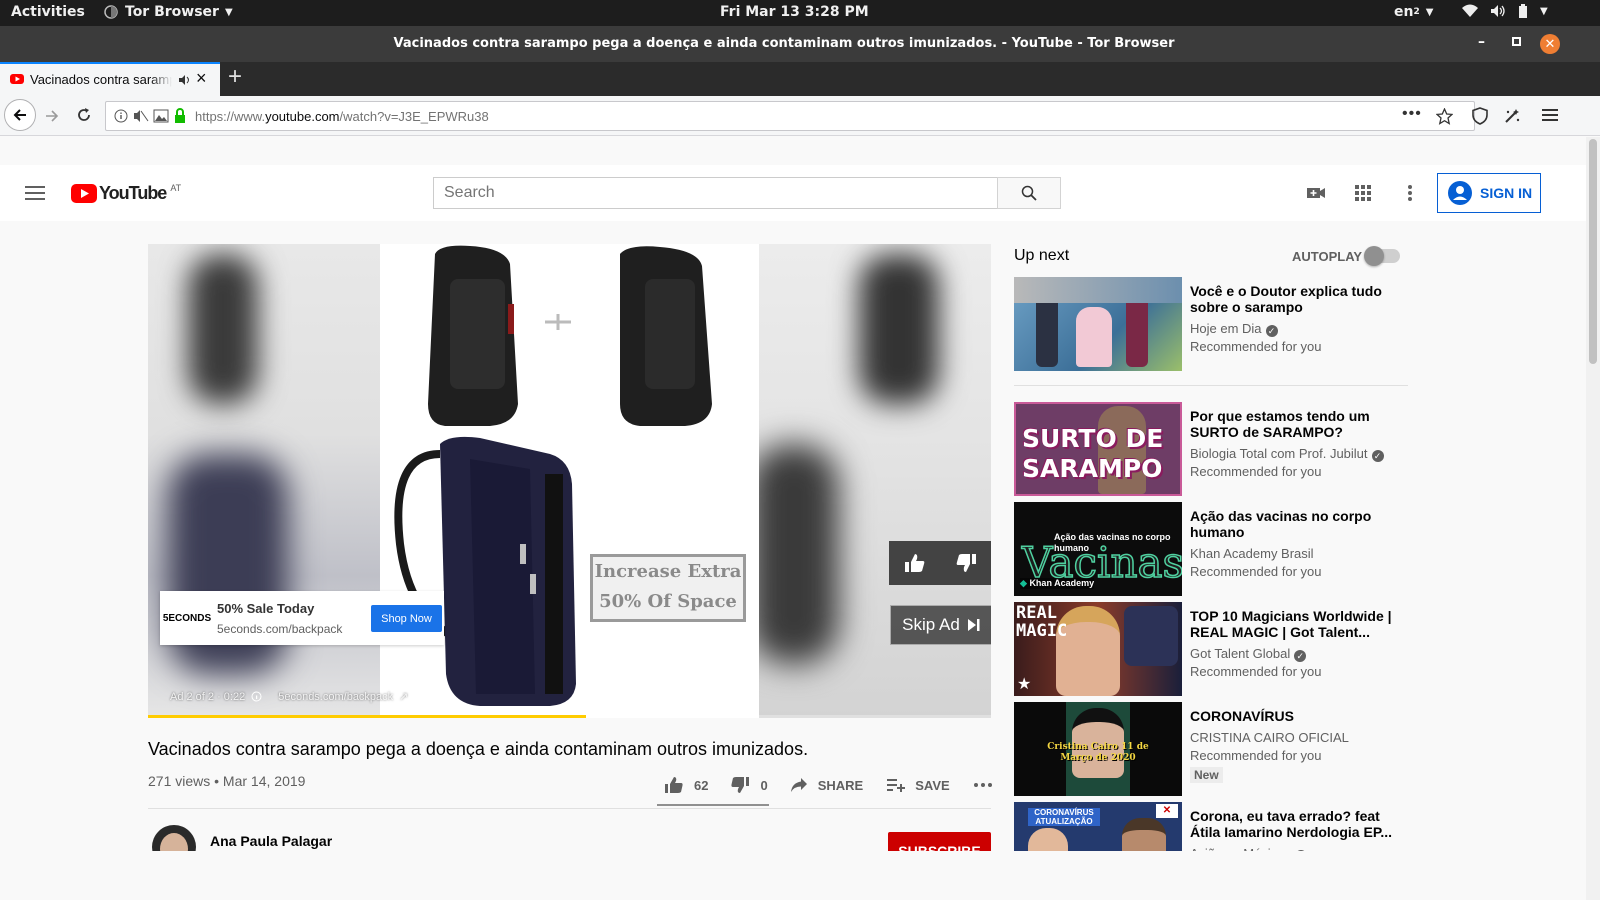 This screenshot has width=1600, height=900. Describe the element at coordinates (279, 629) in the screenshot. I see `ad-url: 5econds.com/backpack` at that location.